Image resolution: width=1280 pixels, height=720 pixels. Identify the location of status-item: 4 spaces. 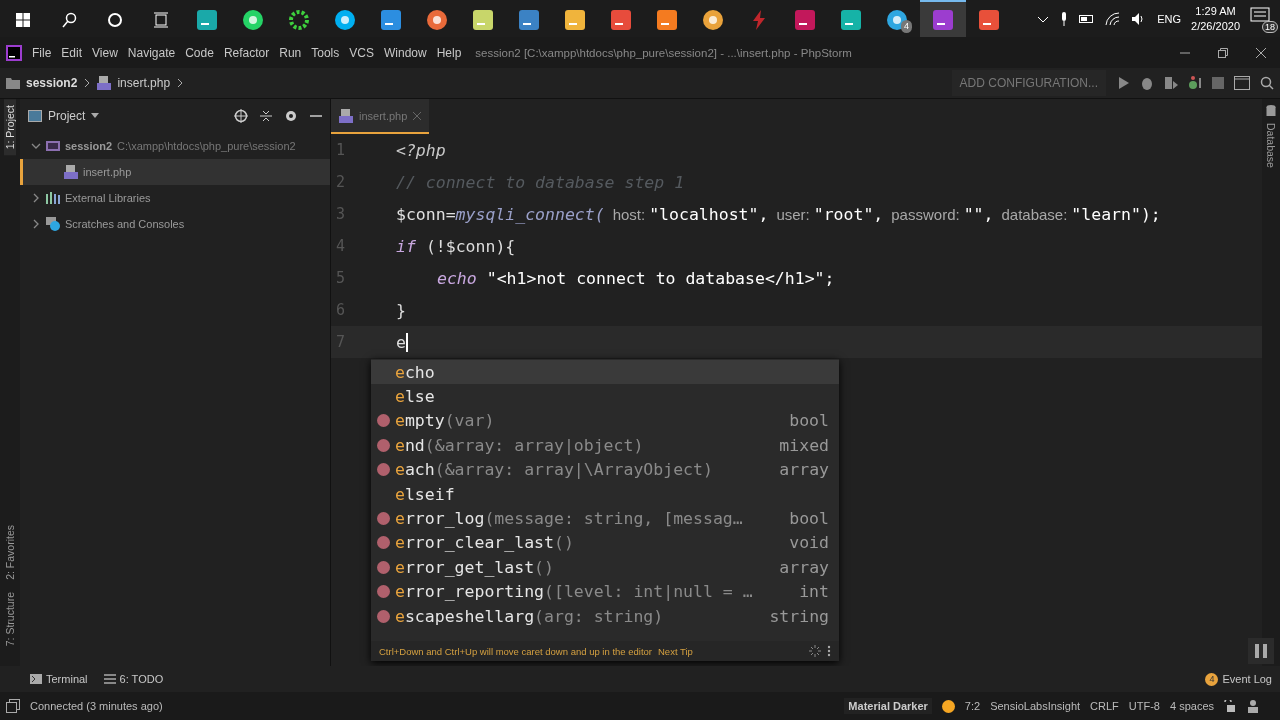
(1191, 706).